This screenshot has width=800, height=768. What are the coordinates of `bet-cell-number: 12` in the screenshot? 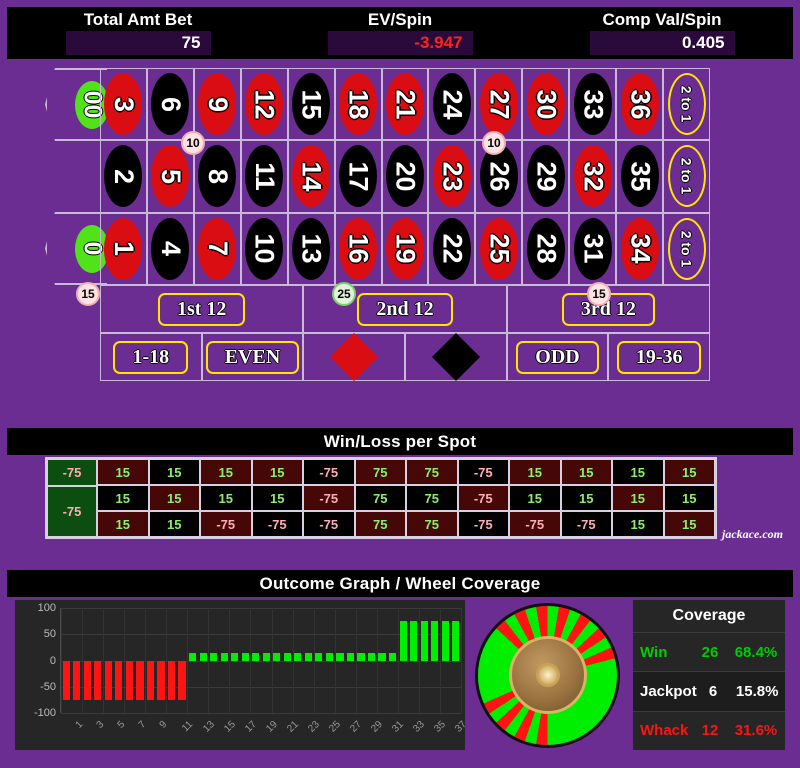 It's located at (264, 104).